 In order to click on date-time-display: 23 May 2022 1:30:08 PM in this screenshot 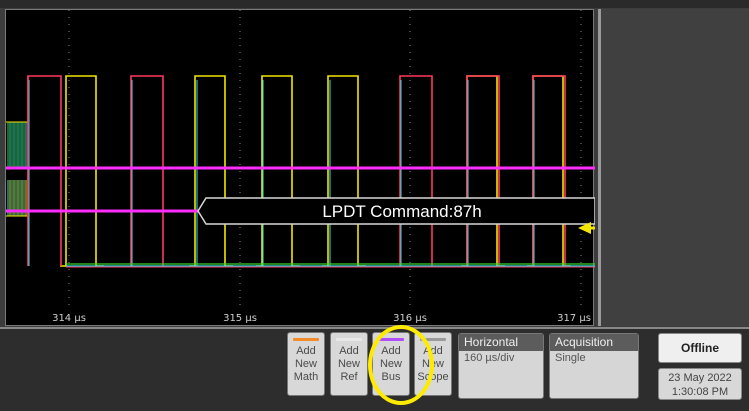, I will do `click(700, 384)`.